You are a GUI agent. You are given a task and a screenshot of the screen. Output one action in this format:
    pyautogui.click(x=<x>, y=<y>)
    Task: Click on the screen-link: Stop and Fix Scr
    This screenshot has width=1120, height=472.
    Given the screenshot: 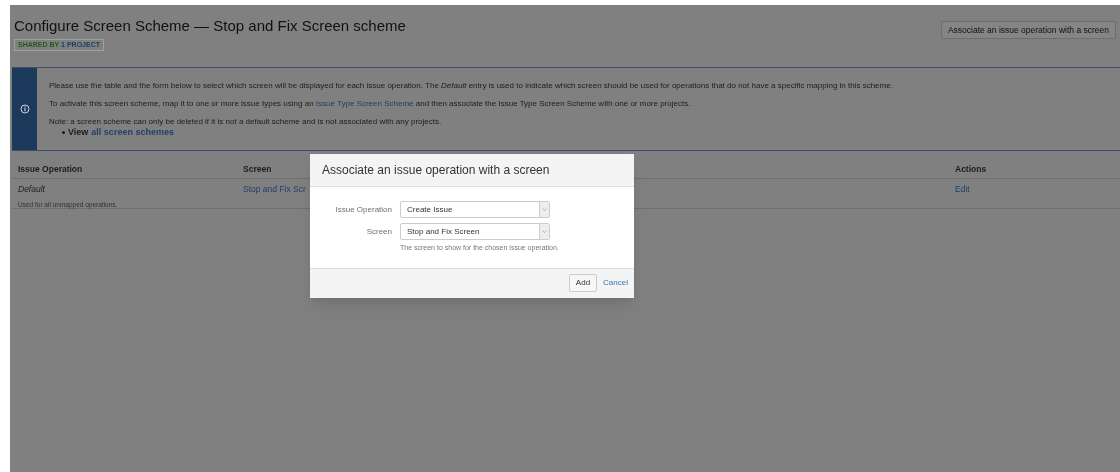 What is the action you would take?
    pyautogui.click(x=274, y=189)
    